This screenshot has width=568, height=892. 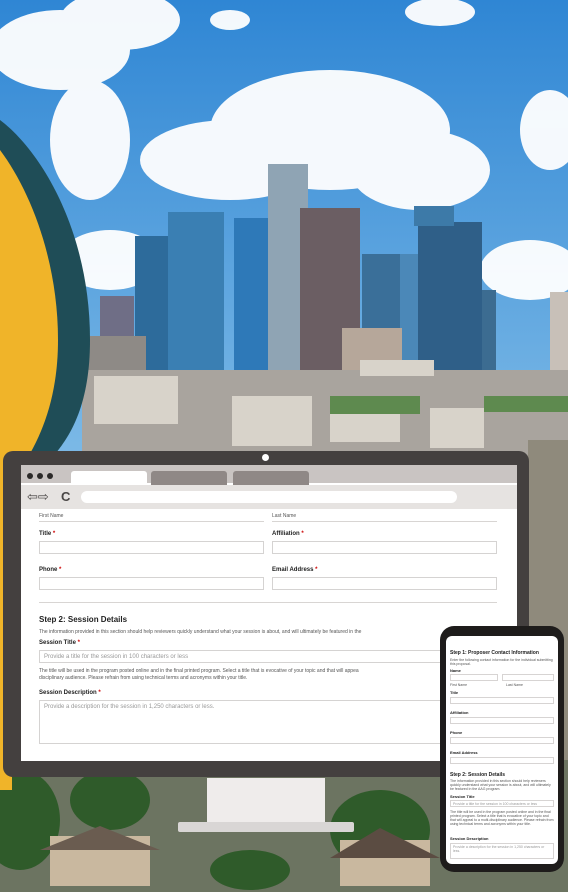 I want to click on browser-tab-active, so click(x=109, y=478).